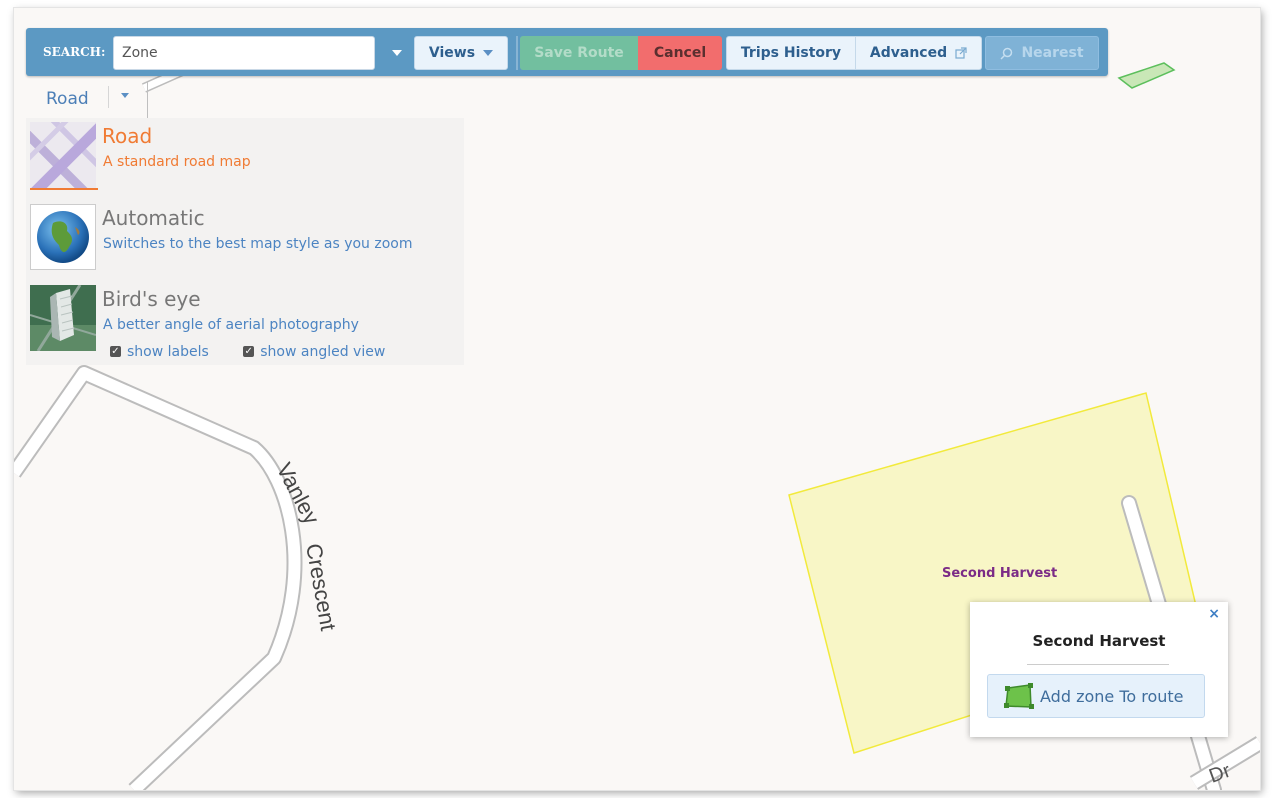 Image resolution: width=1275 pixels, height=798 pixels. What do you see at coordinates (64, 189) in the screenshot?
I see `selected-indicator` at bounding box center [64, 189].